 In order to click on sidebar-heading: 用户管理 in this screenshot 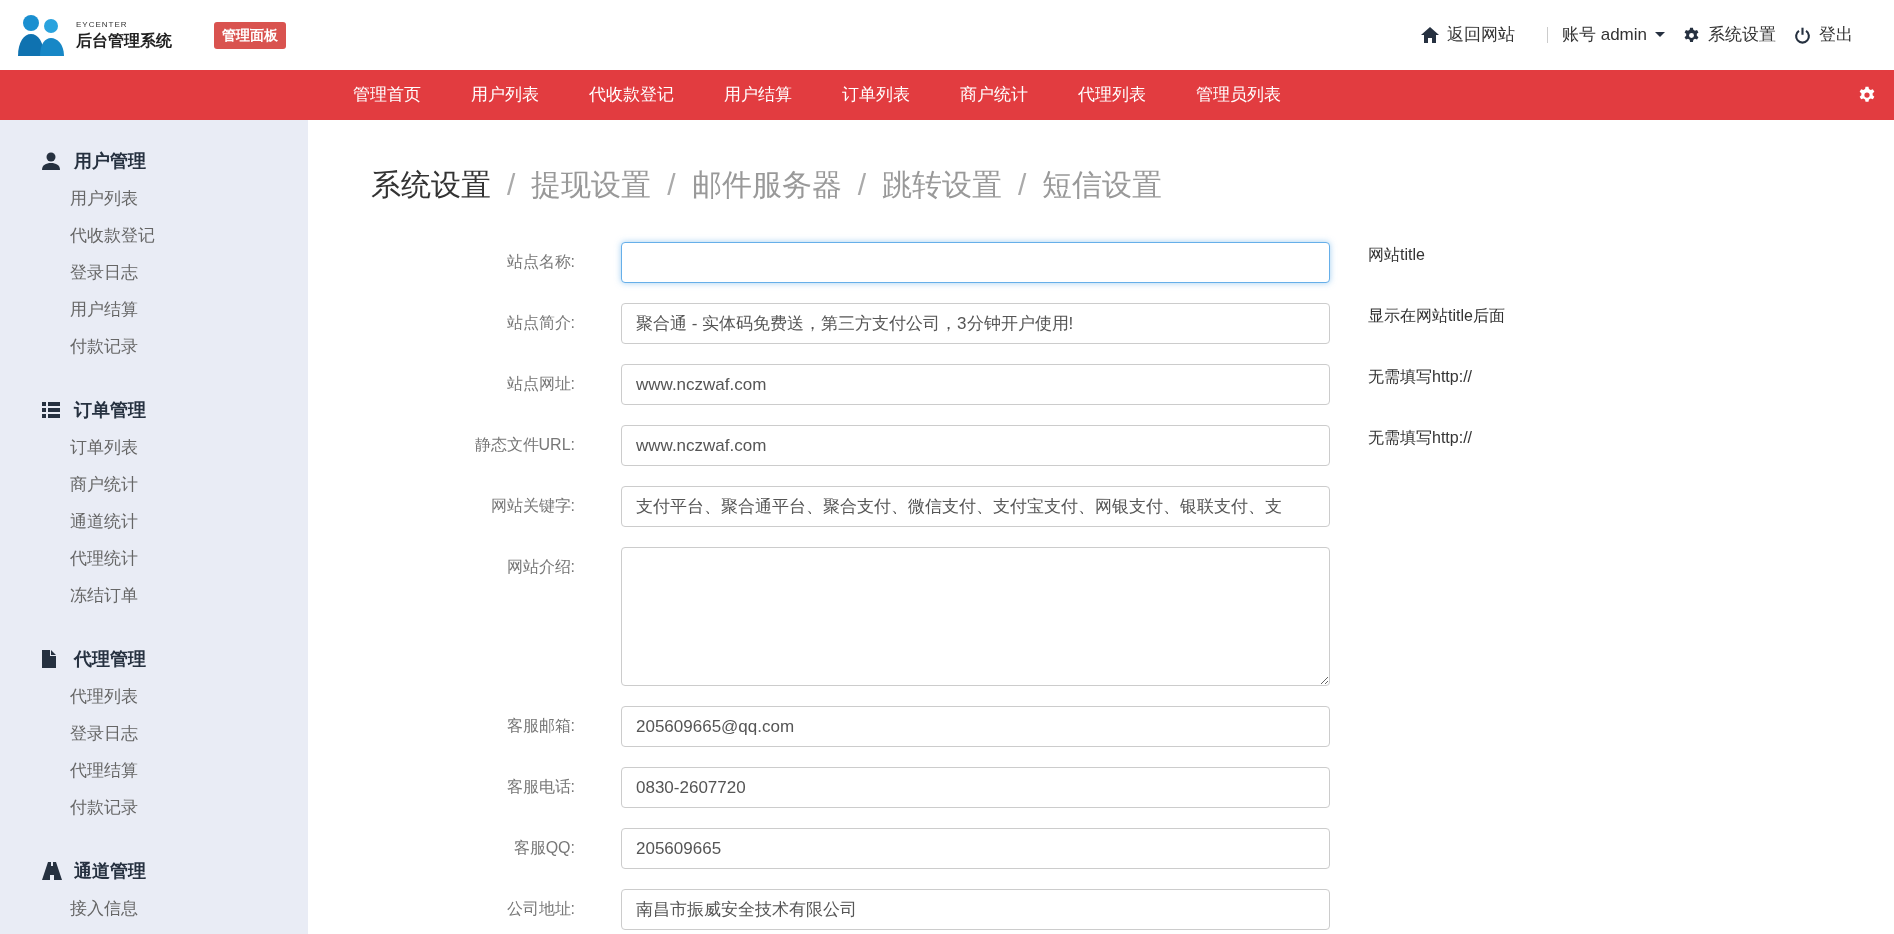, I will do `click(110, 161)`.